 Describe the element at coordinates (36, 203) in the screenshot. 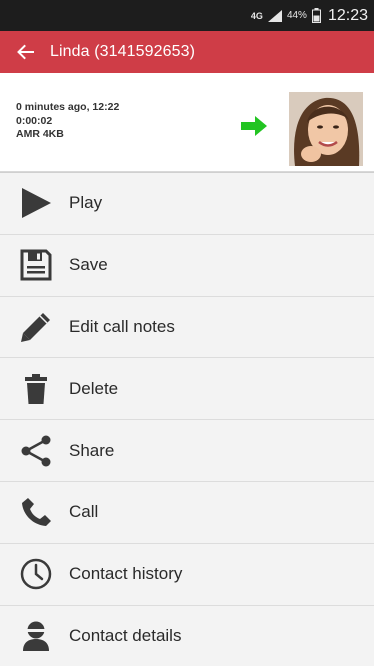

I see `play-icon` at that location.